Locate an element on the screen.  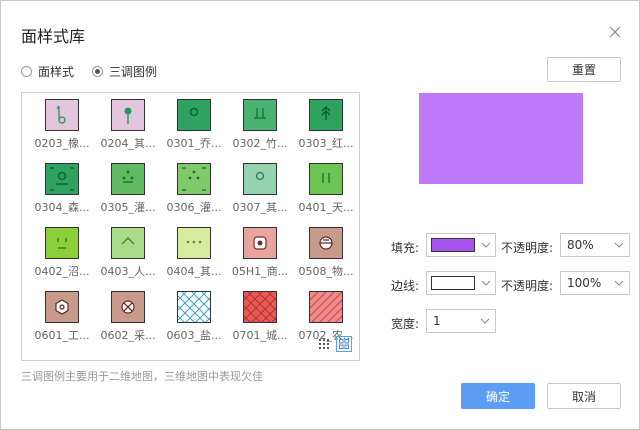
radio-sandiao-legend: 三调图例 is located at coordinates (124, 71).